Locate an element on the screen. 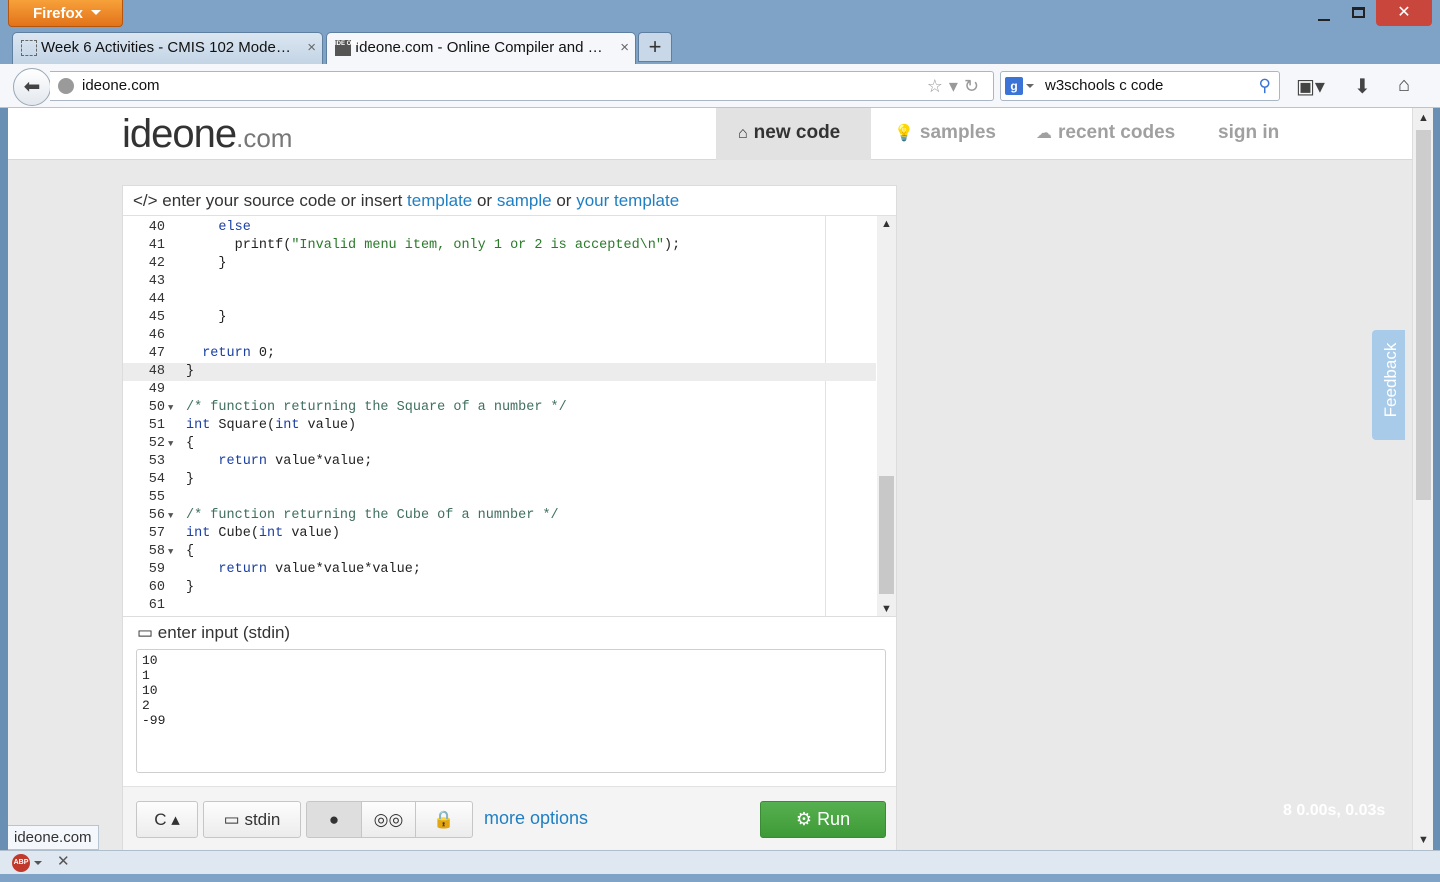  code-line: 47 return 0; is located at coordinates (499, 354).